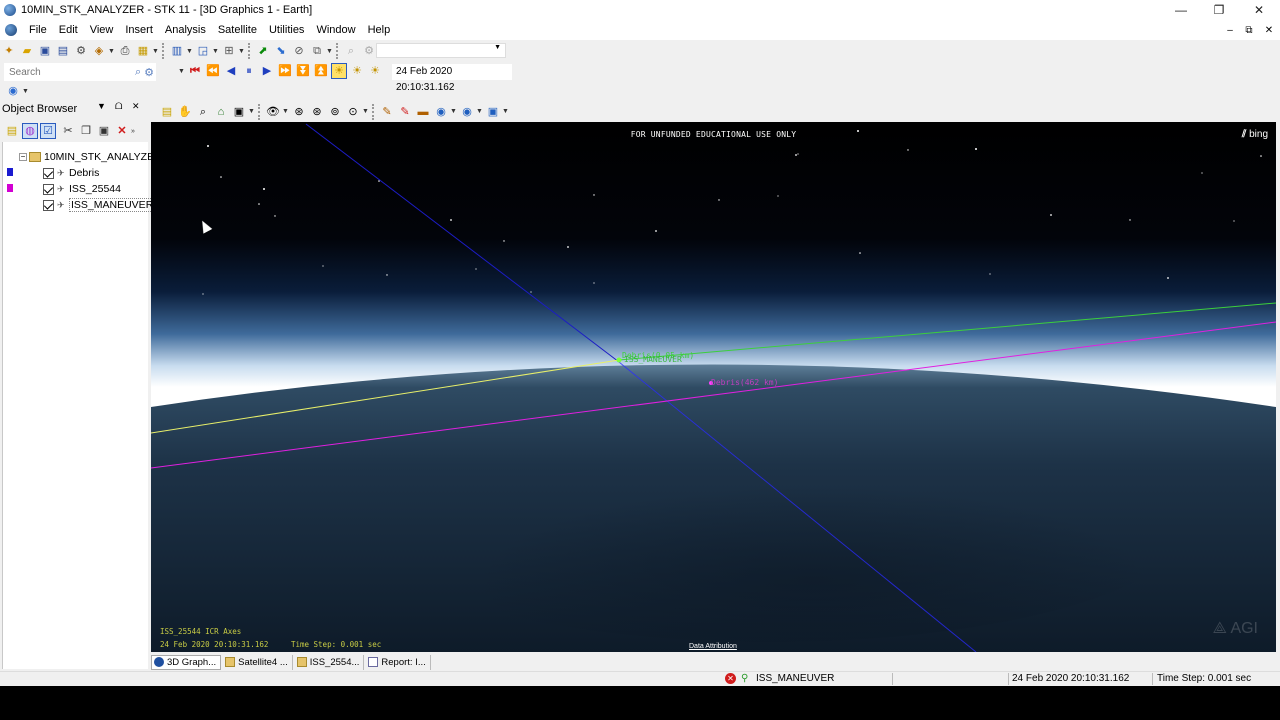 Image resolution: width=1280 pixels, height=720 pixels. What do you see at coordinates (90, 157) in the screenshot?
I see `tree-root-scenario: − 10MIN_STK_ANALYZER` at bounding box center [90, 157].